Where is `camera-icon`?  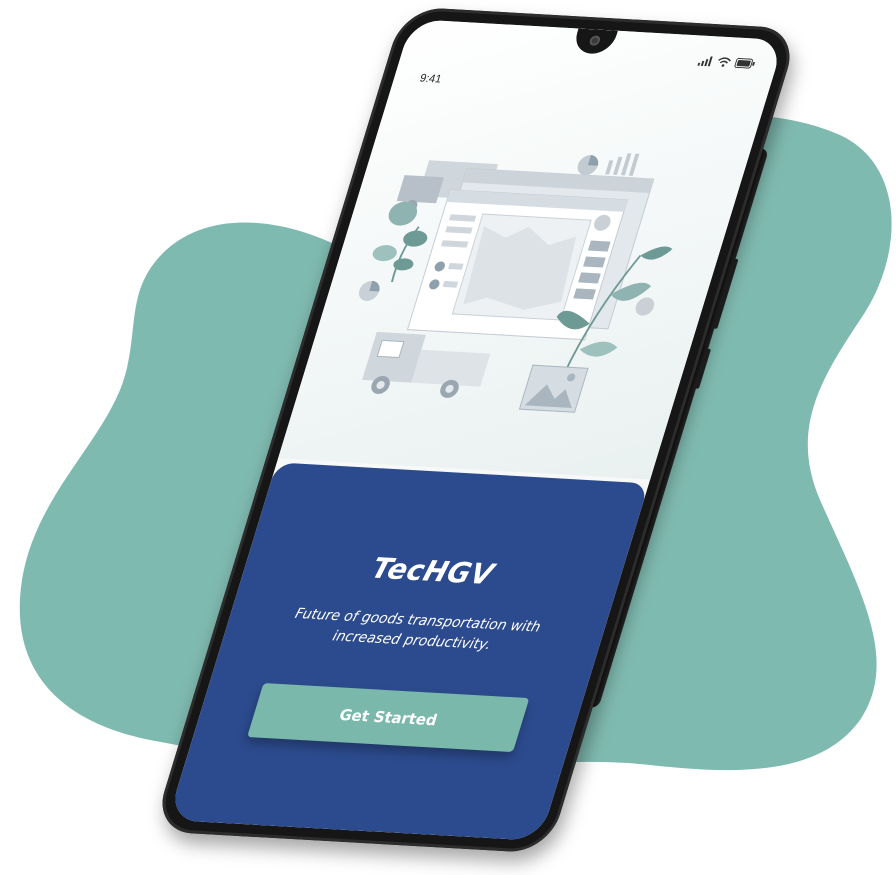
camera-icon is located at coordinates (595, 40).